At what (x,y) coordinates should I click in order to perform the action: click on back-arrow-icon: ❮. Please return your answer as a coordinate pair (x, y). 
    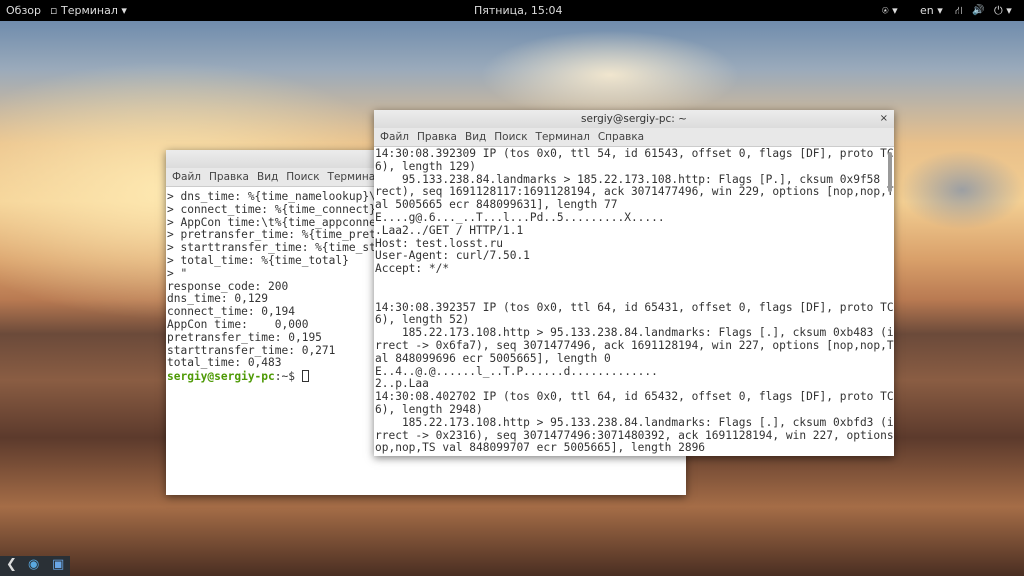
    Looking at the image, I should click on (11, 564).